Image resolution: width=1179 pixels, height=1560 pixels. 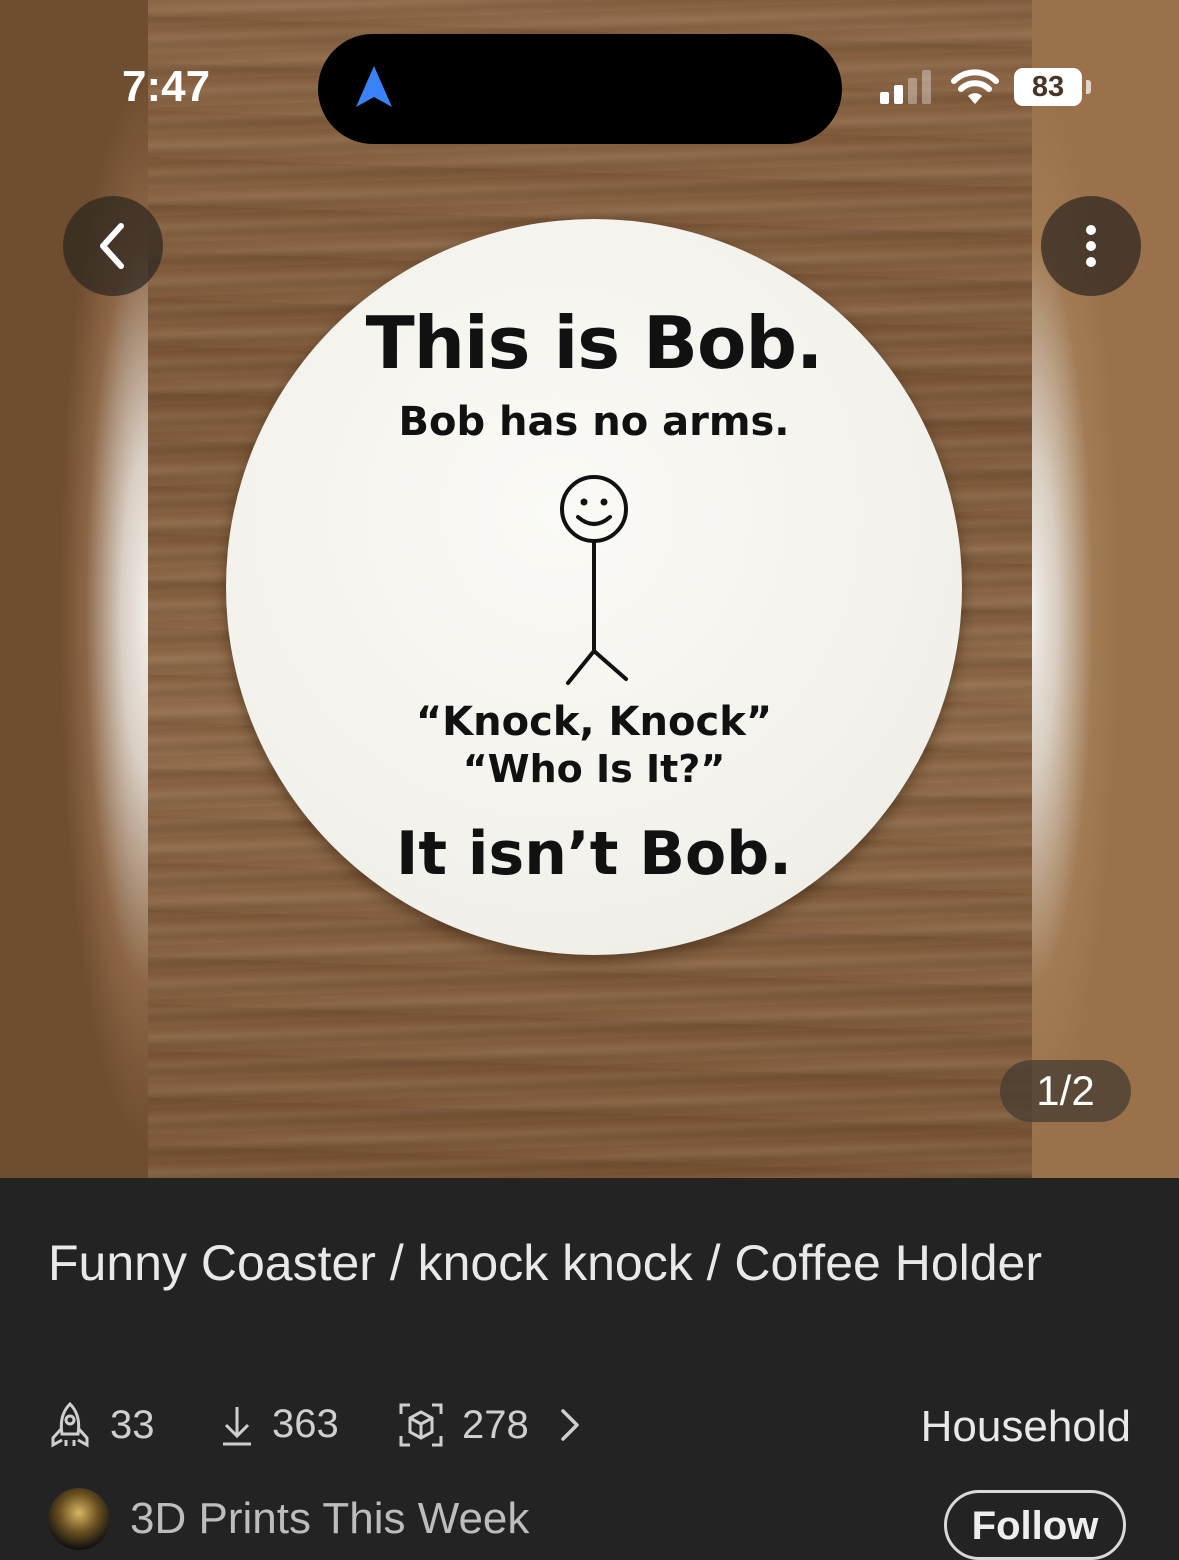 What do you see at coordinates (374, 86) in the screenshot?
I see `navigation-arrow-icon` at bounding box center [374, 86].